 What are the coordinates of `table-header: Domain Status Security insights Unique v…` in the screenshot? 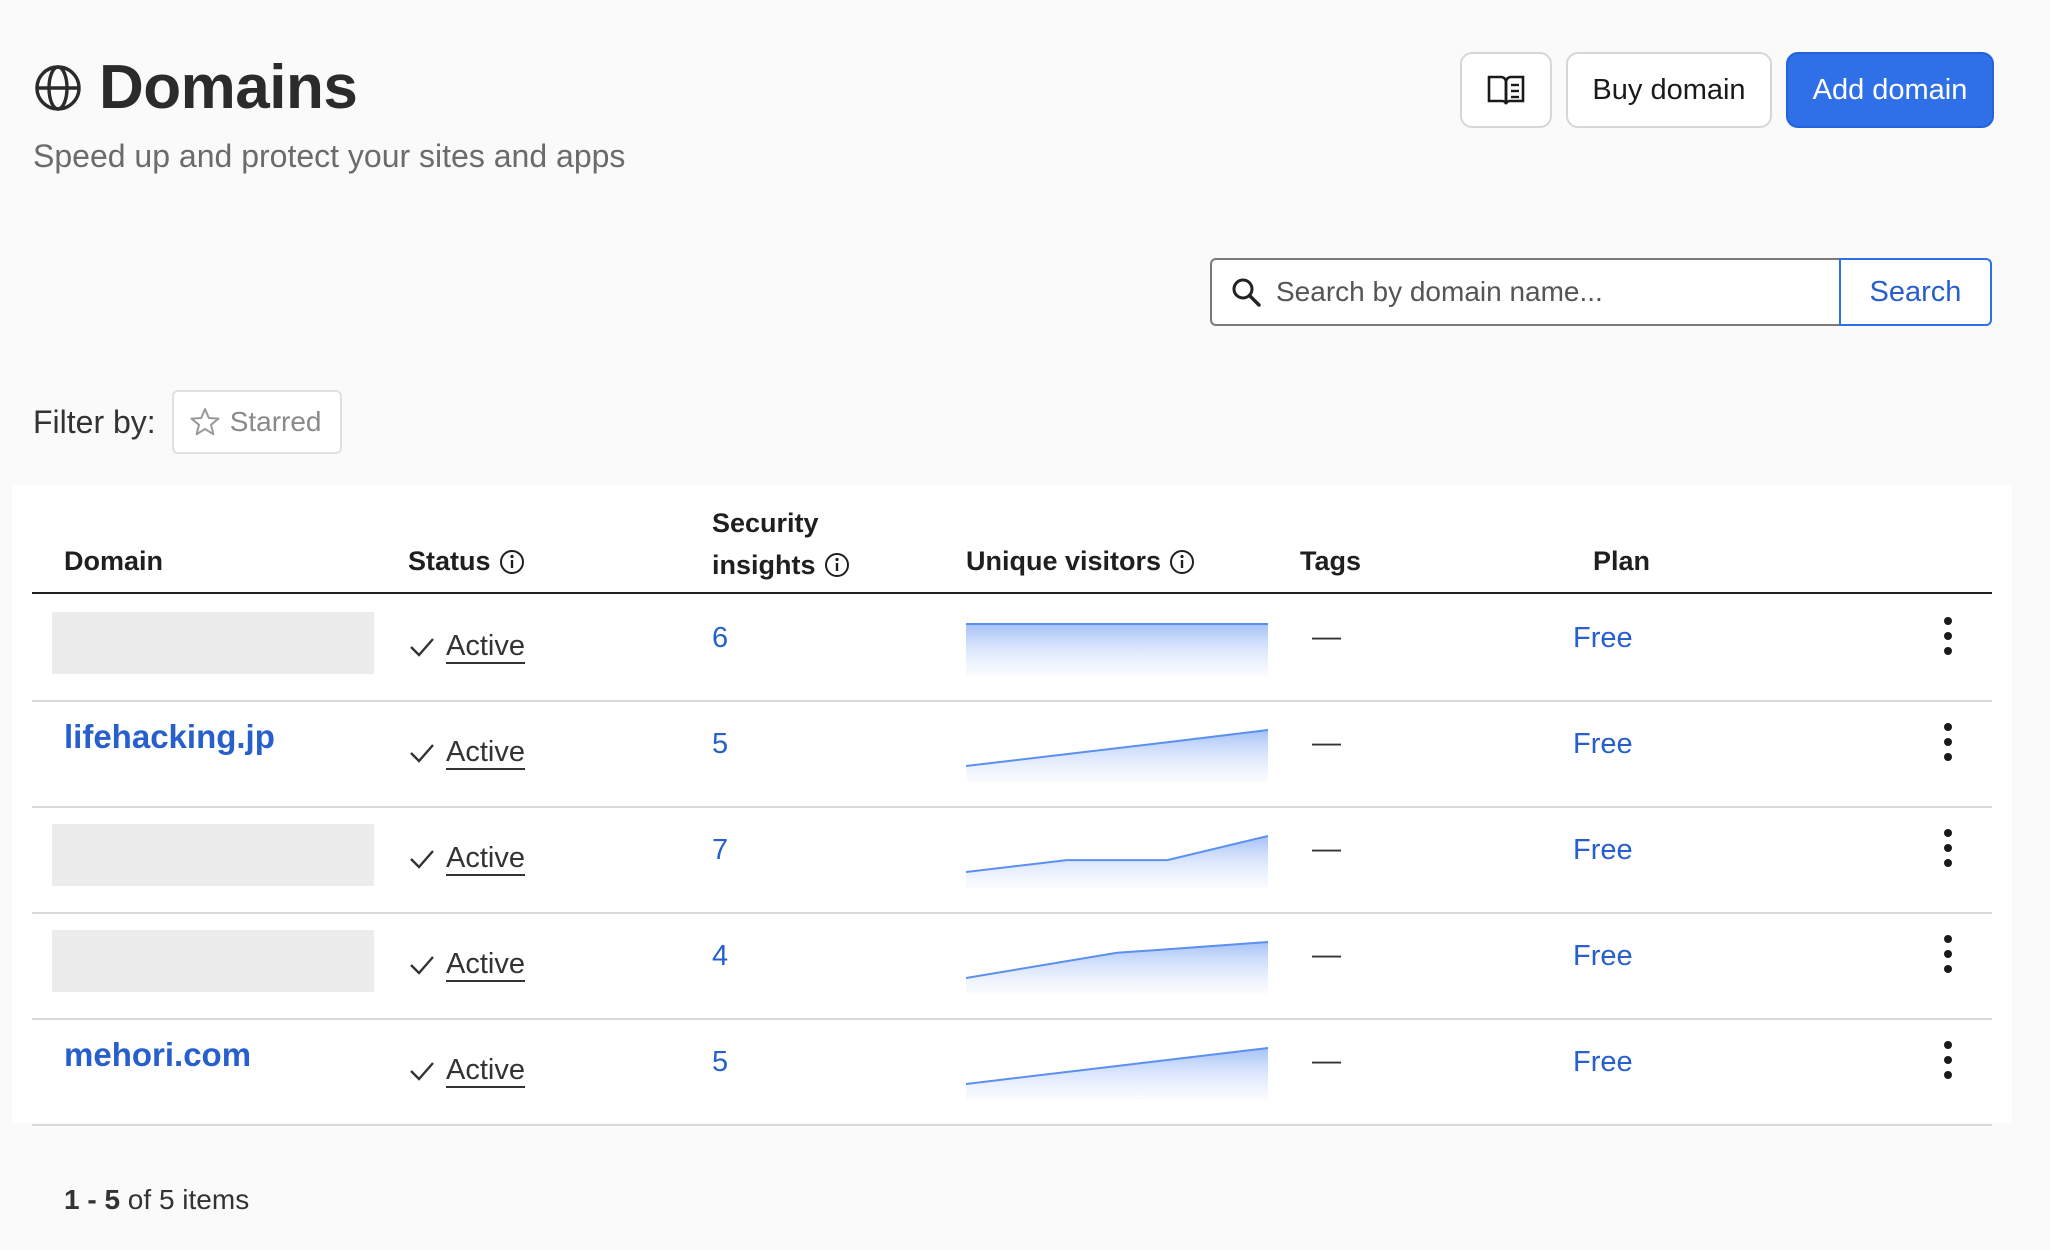 It's located at (1012, 540).